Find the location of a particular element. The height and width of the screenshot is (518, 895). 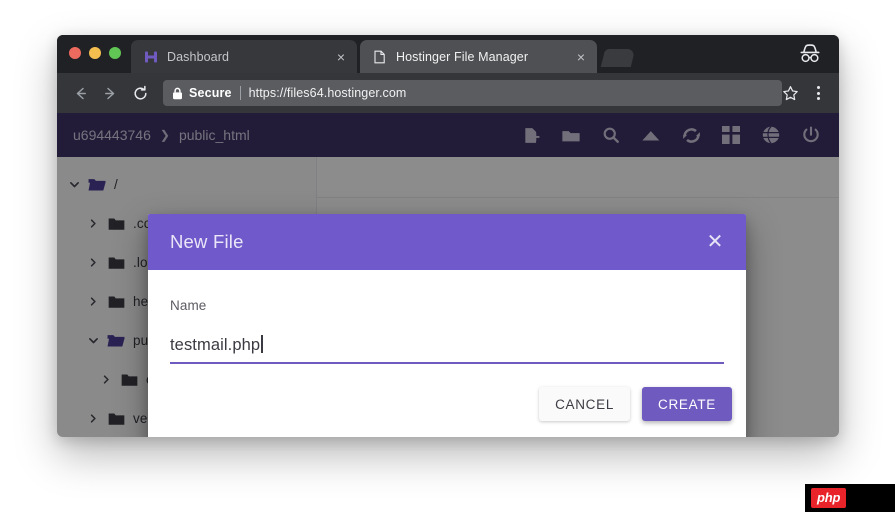

cancel-button: CANCEL is located at coordinates (585, 404).